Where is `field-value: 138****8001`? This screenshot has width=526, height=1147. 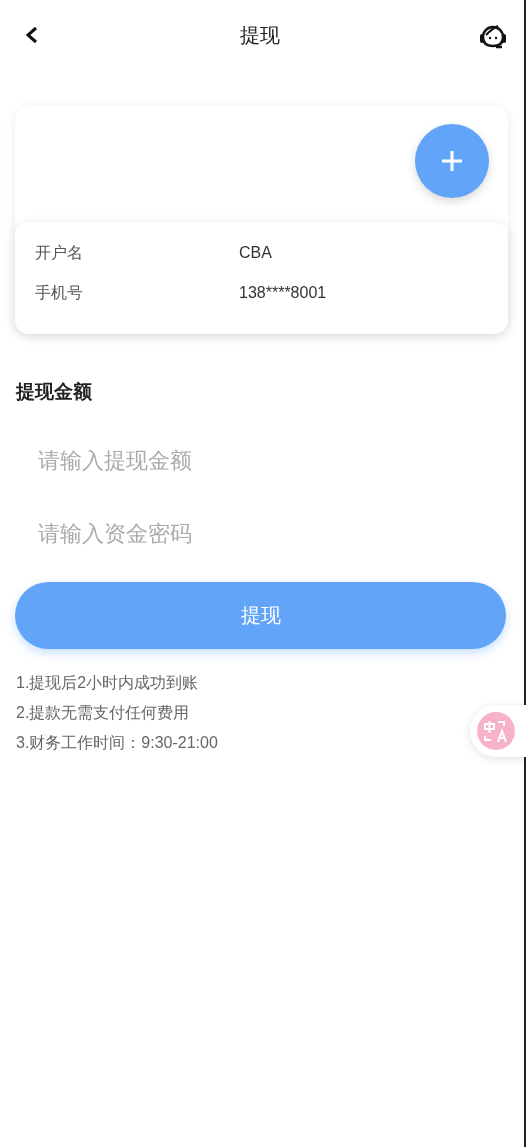 field-value: 138****8001 is located at coordinates (283, 293).